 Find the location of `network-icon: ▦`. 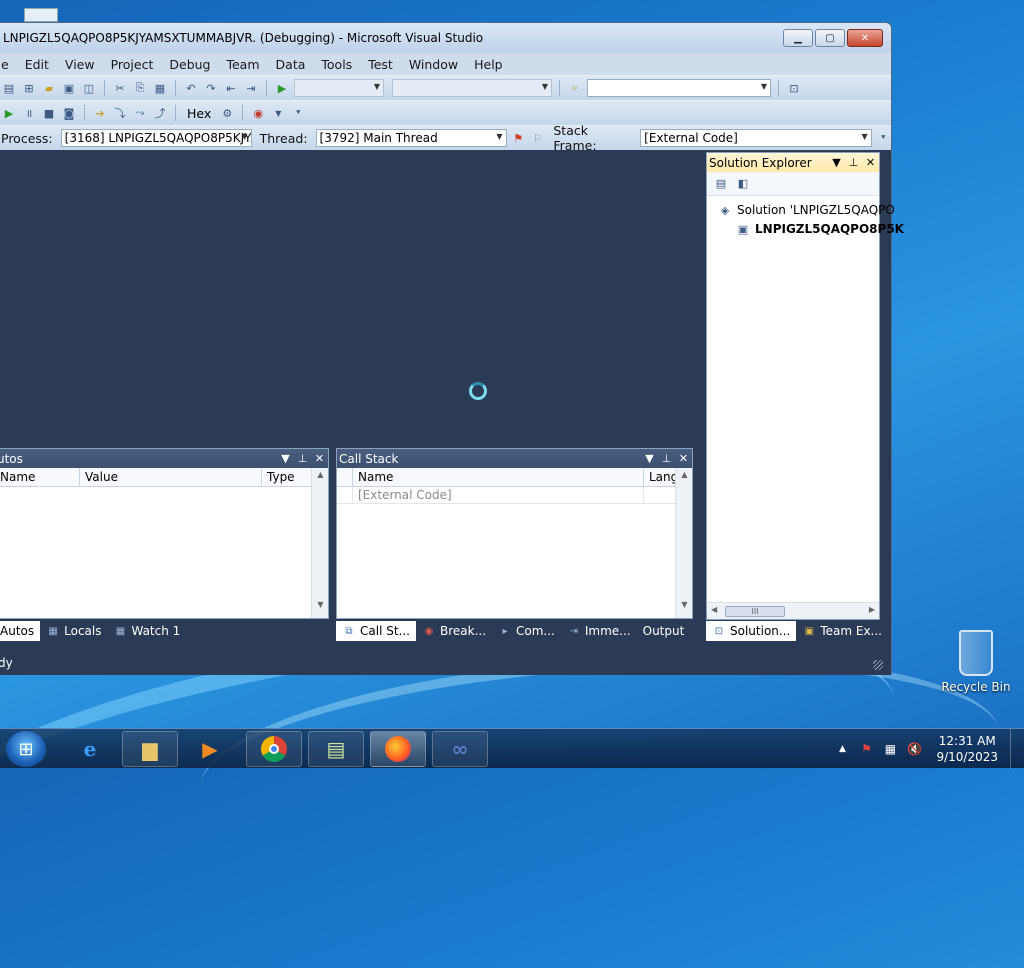

network-icon: ▦ is located at coordinates (890, 749).